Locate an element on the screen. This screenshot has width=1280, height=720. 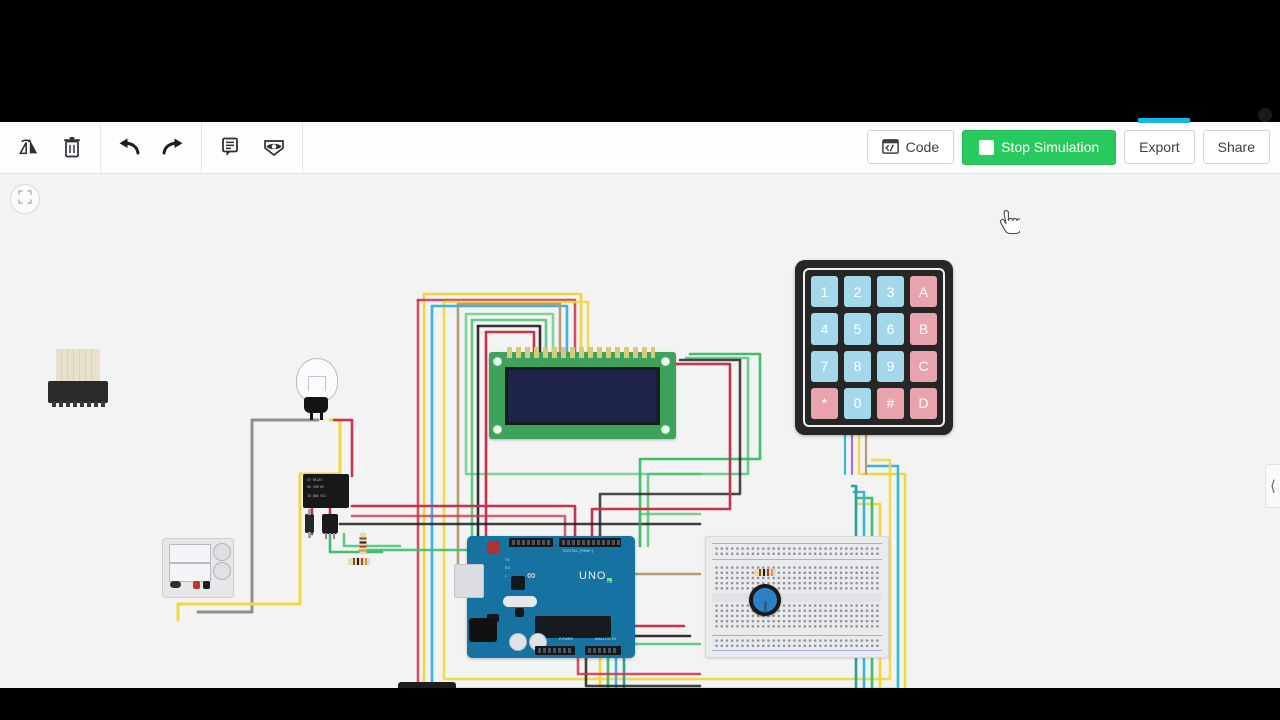
redo-button is located at coordinates (173, 147).